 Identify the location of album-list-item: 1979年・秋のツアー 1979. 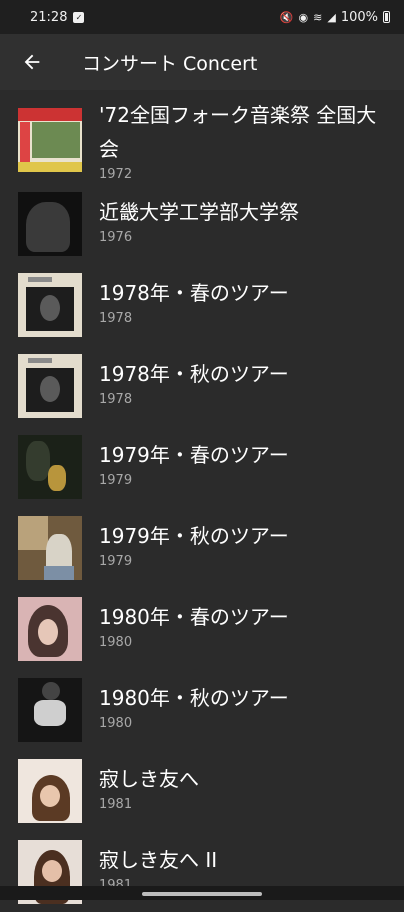
(202, 547).